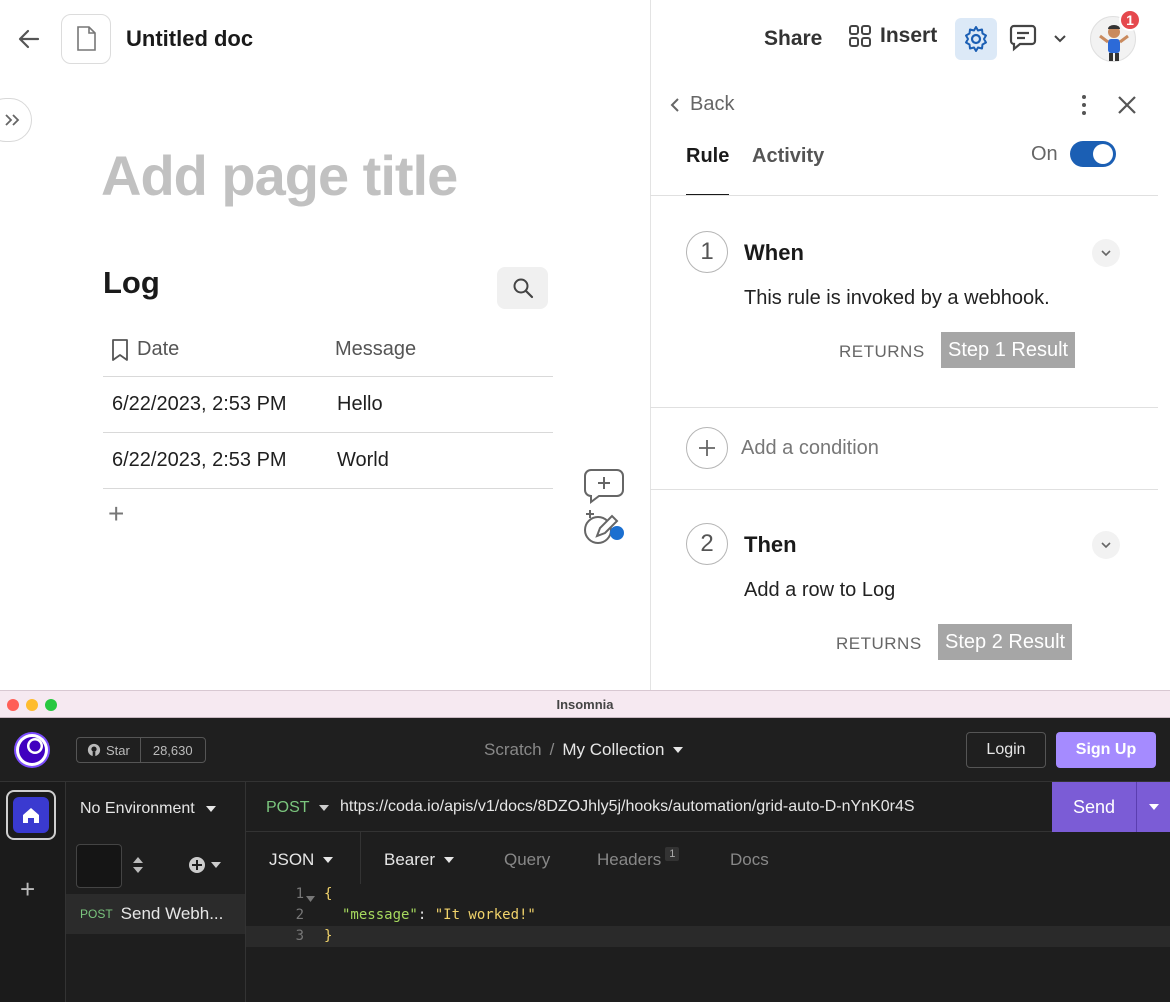 The height and width of the screenshot is (1002, 1170). Describe the element at coordinates (810, 448) in the screenshot. I see `add-condition-button: Add a condition` at that location.